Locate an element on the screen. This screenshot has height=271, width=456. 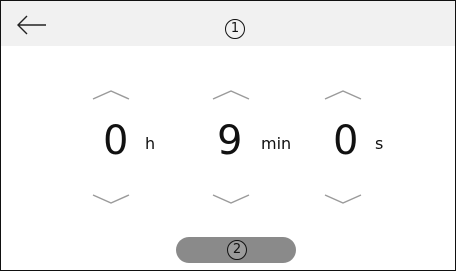
seconds-increment-button is located at coordinates (343, 94).